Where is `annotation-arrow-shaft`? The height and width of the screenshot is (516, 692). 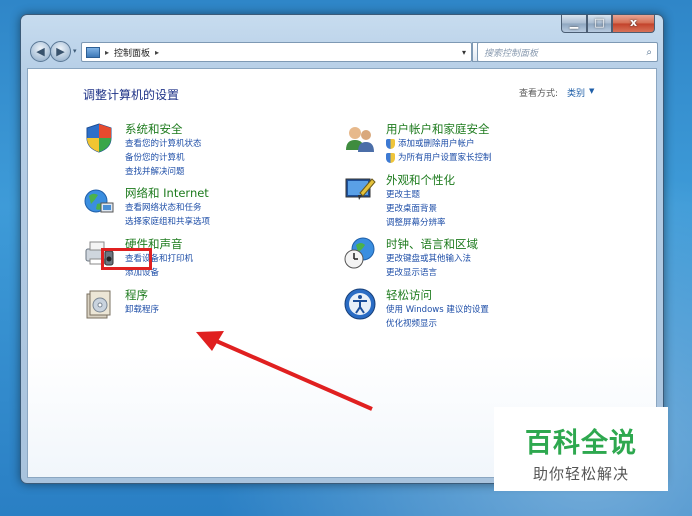
annotation-arrow-shaft is located at coordinates (293, 374).